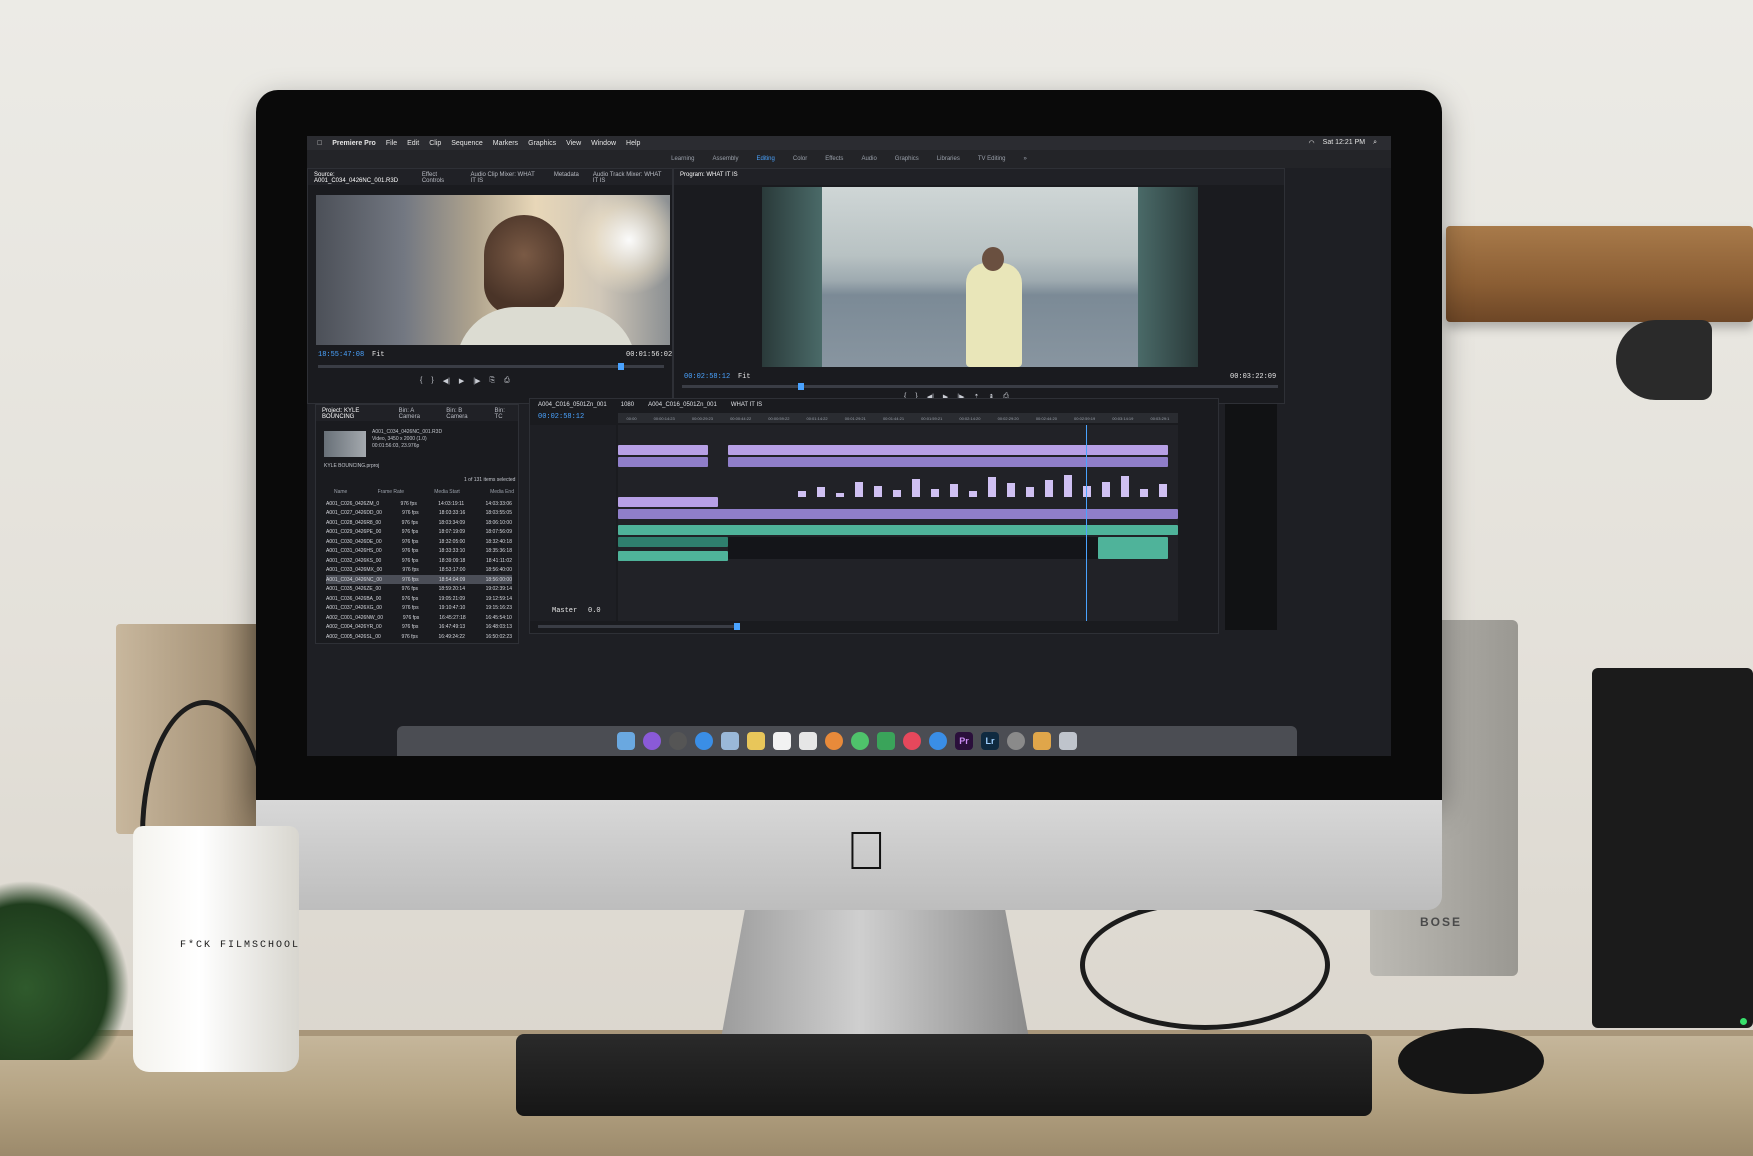 Image resolution: width=1753 pixels, height=1156 pixels. What do you see at coordinates (800, 159) in the screenshot?
I see `workspace-tab-color: Color` at bounding box center [800, 159].